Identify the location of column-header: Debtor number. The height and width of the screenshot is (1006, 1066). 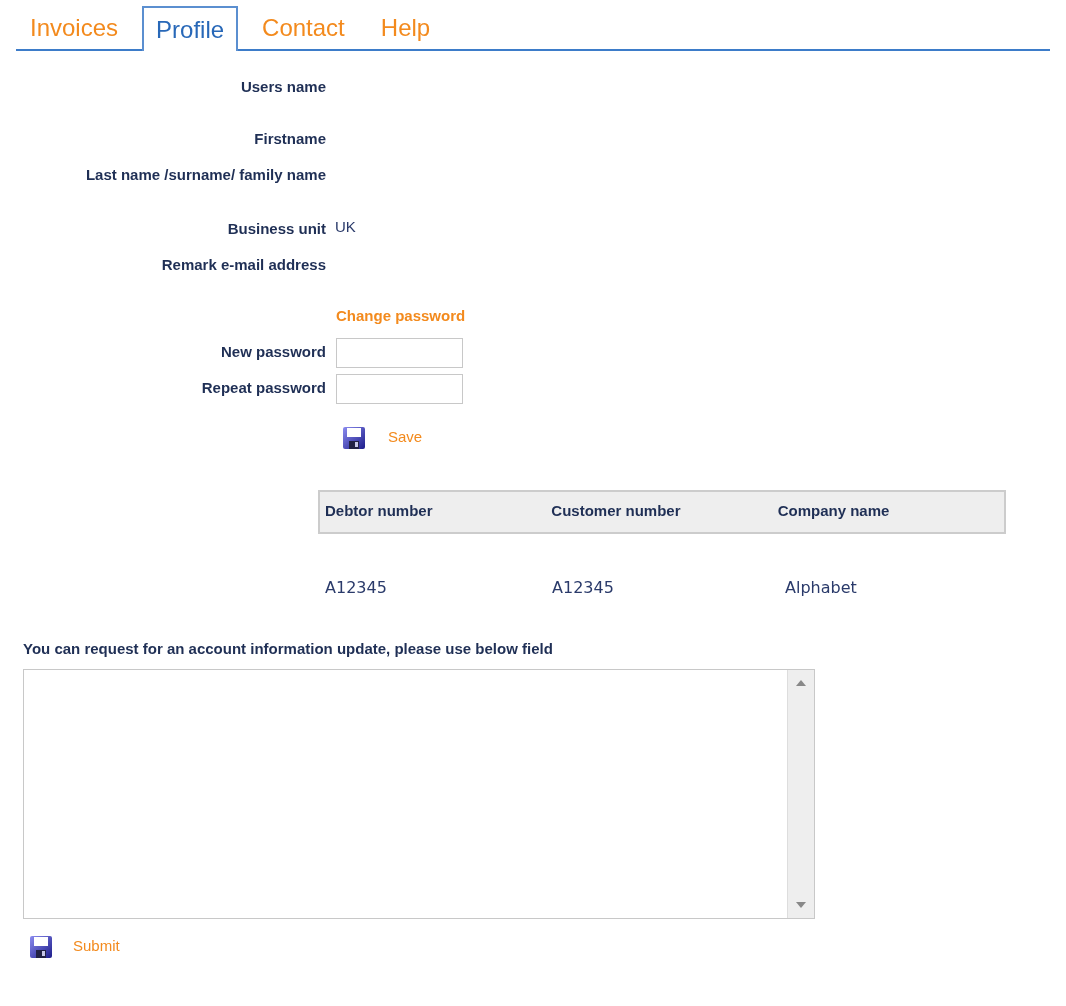
(379, 511).